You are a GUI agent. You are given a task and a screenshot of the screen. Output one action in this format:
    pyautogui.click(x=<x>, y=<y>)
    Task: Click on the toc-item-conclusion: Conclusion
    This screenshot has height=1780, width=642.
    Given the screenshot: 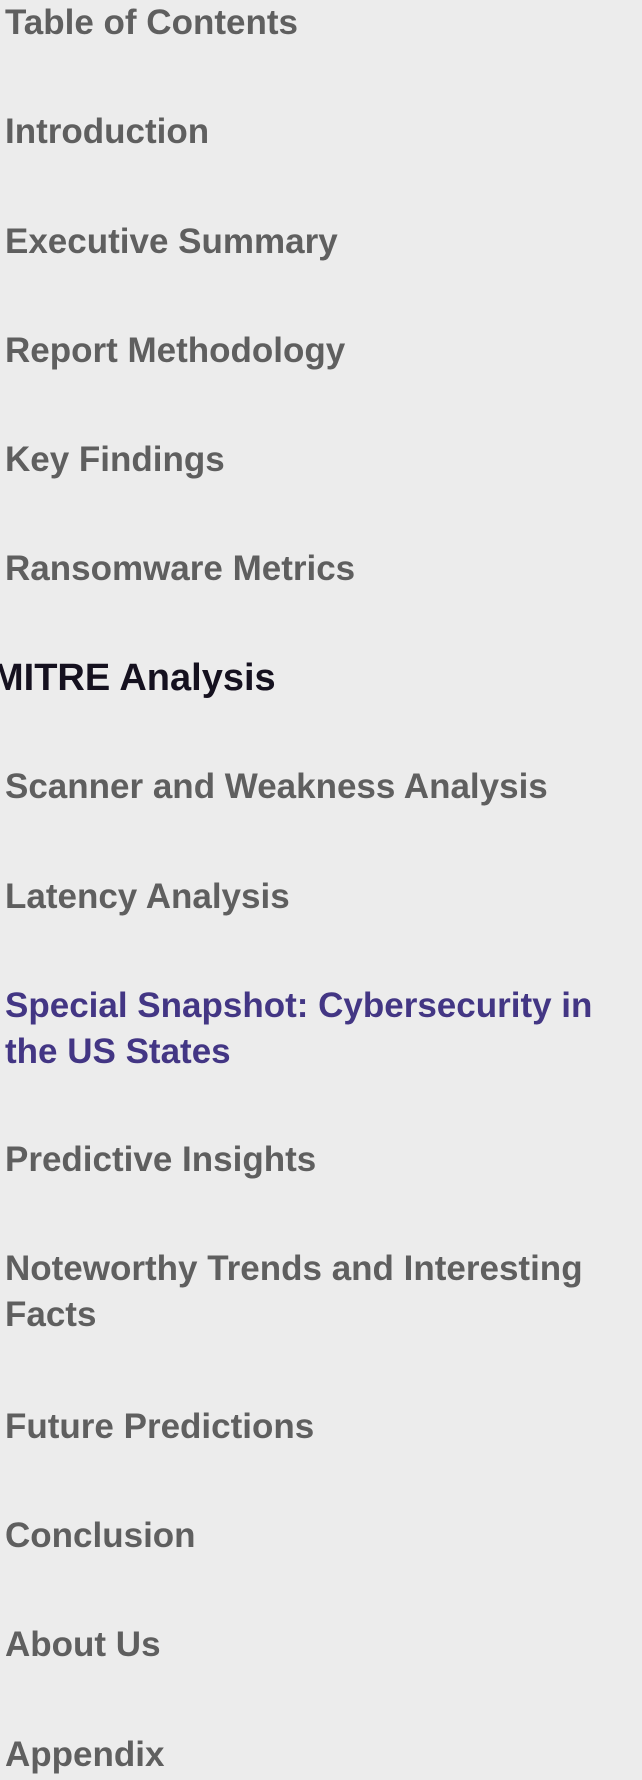 What is the action you would take?
    pyautogui.click(x=321, y=1536)
    